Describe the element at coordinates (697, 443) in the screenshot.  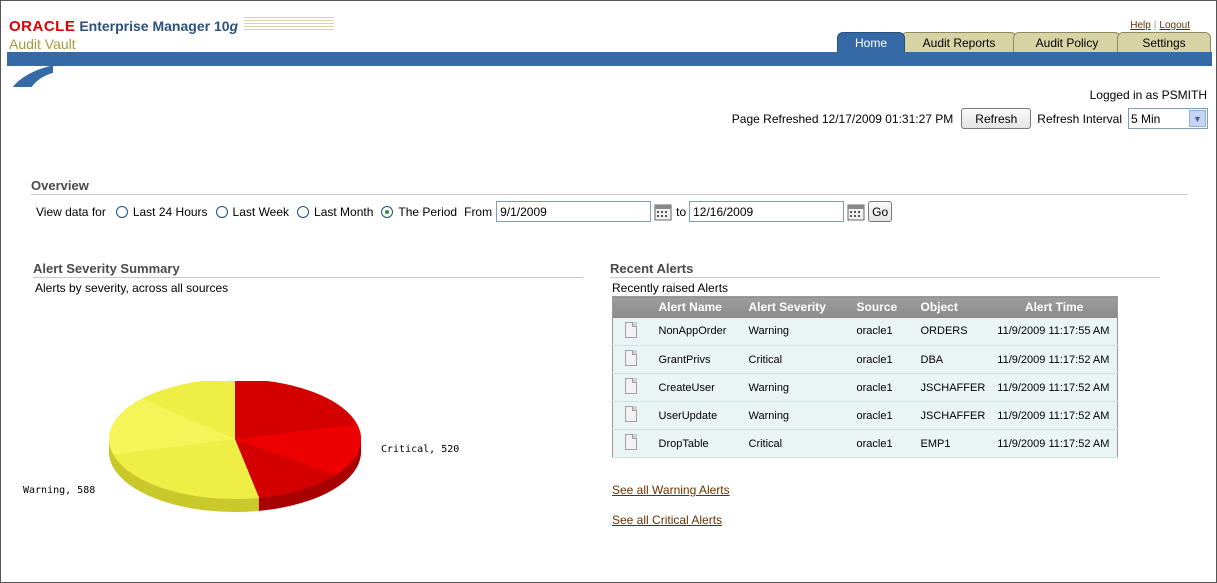
I see `alert-name-cell: DropTable` at that location.